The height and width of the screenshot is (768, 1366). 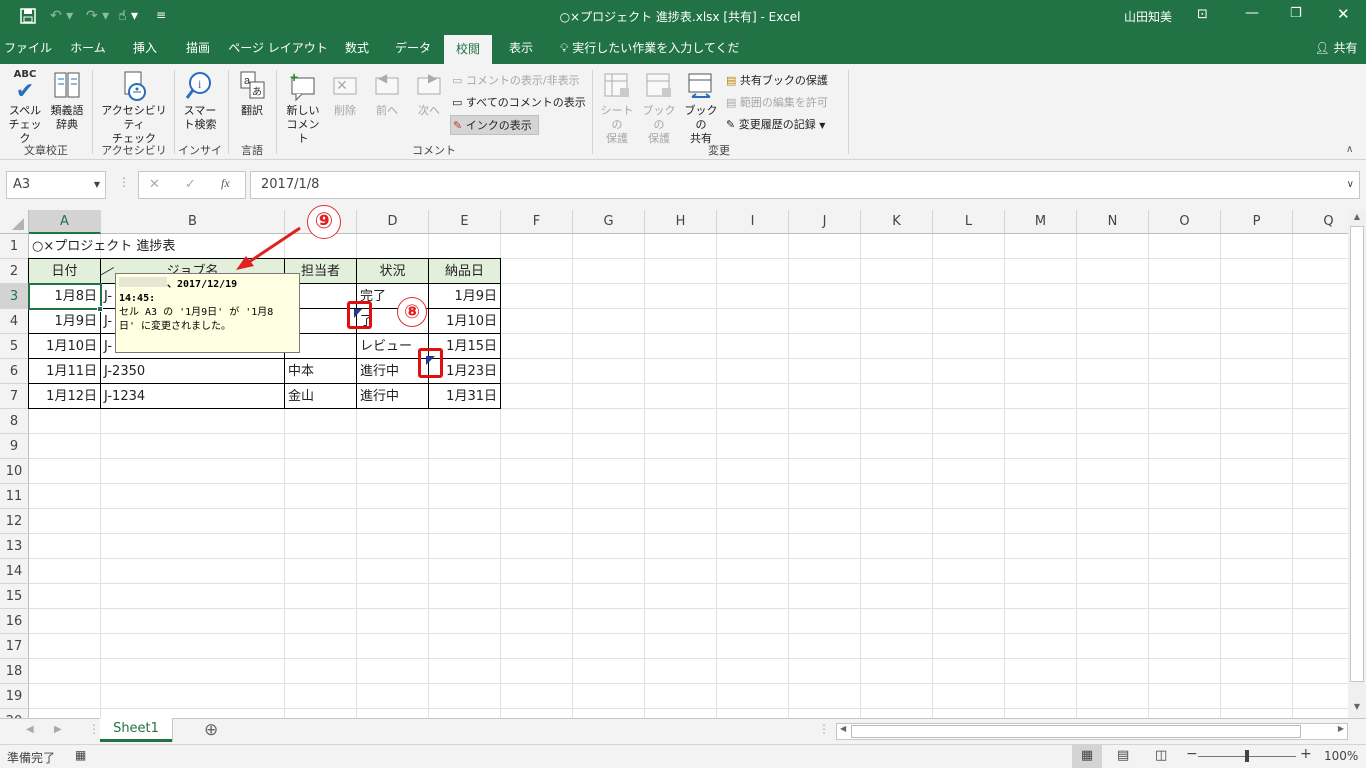 What do you see at coordinates (1343, 14) in the screenshot?
I see `close-icon: ✕` at bounding box center [1343, 14].